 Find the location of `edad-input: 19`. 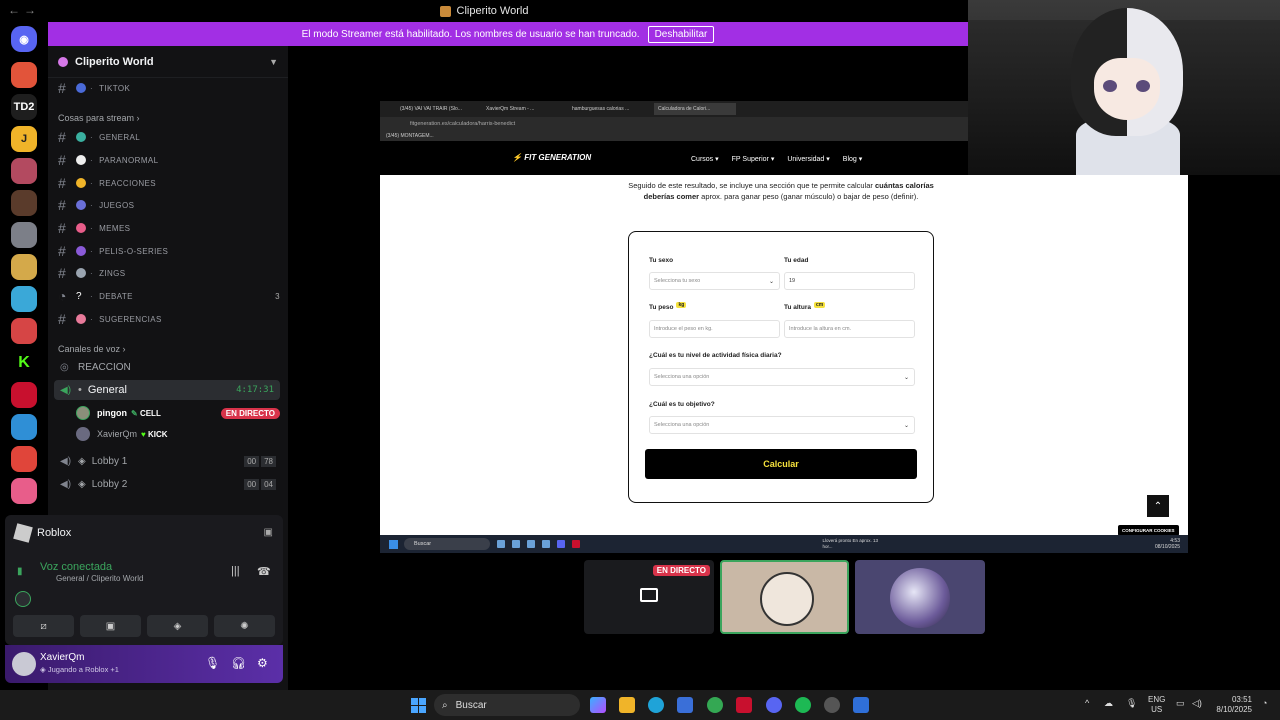

edad-input: 19 is located at coordinates (849, 281).